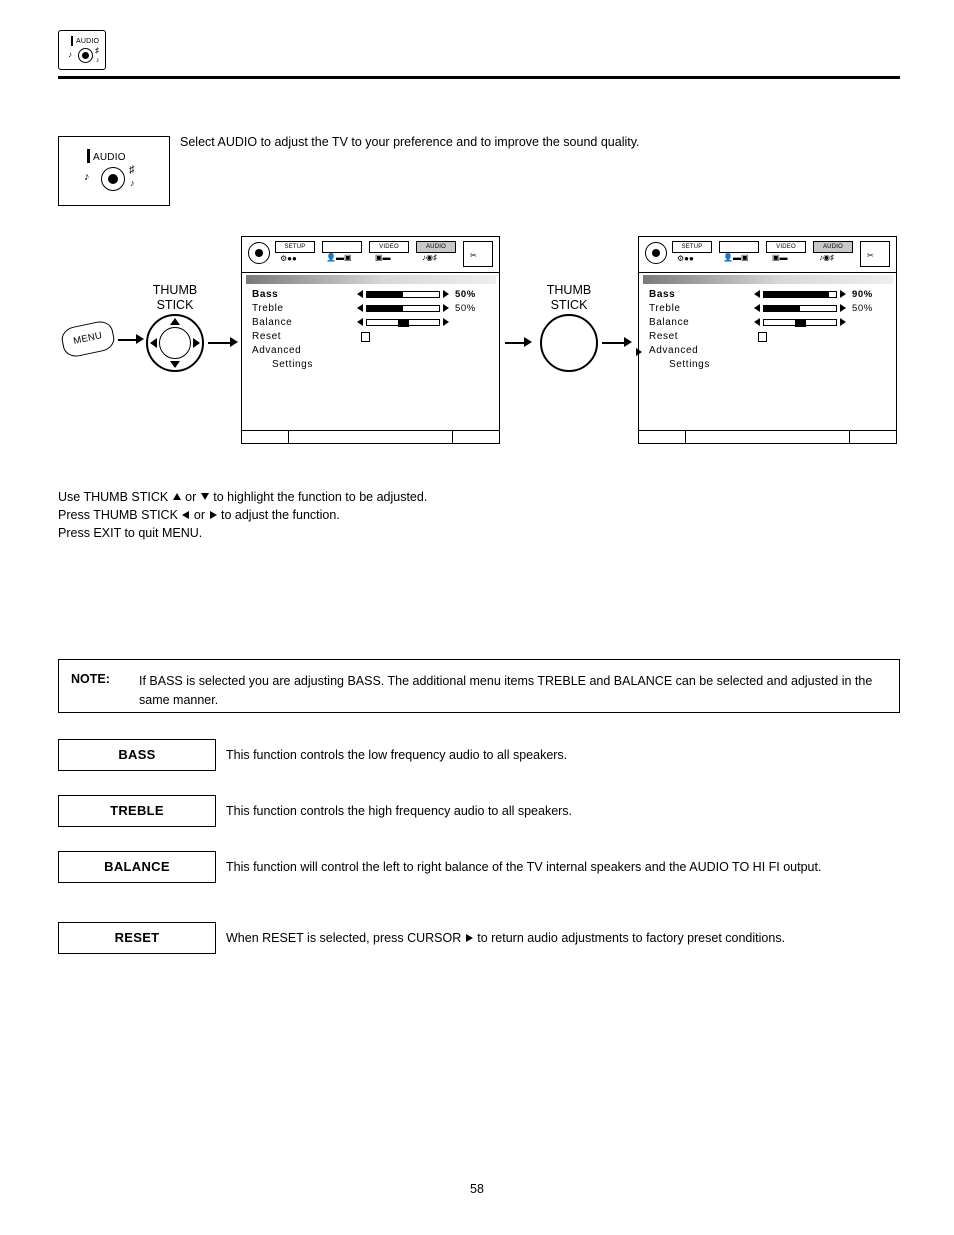 This screenshot has height=1235, width=954. What do you see at coordinates (736, 257) in the screenshot?
I see `osd-tab-2-glyph-right: 👤▬▣` at bounding box center [736, 257].